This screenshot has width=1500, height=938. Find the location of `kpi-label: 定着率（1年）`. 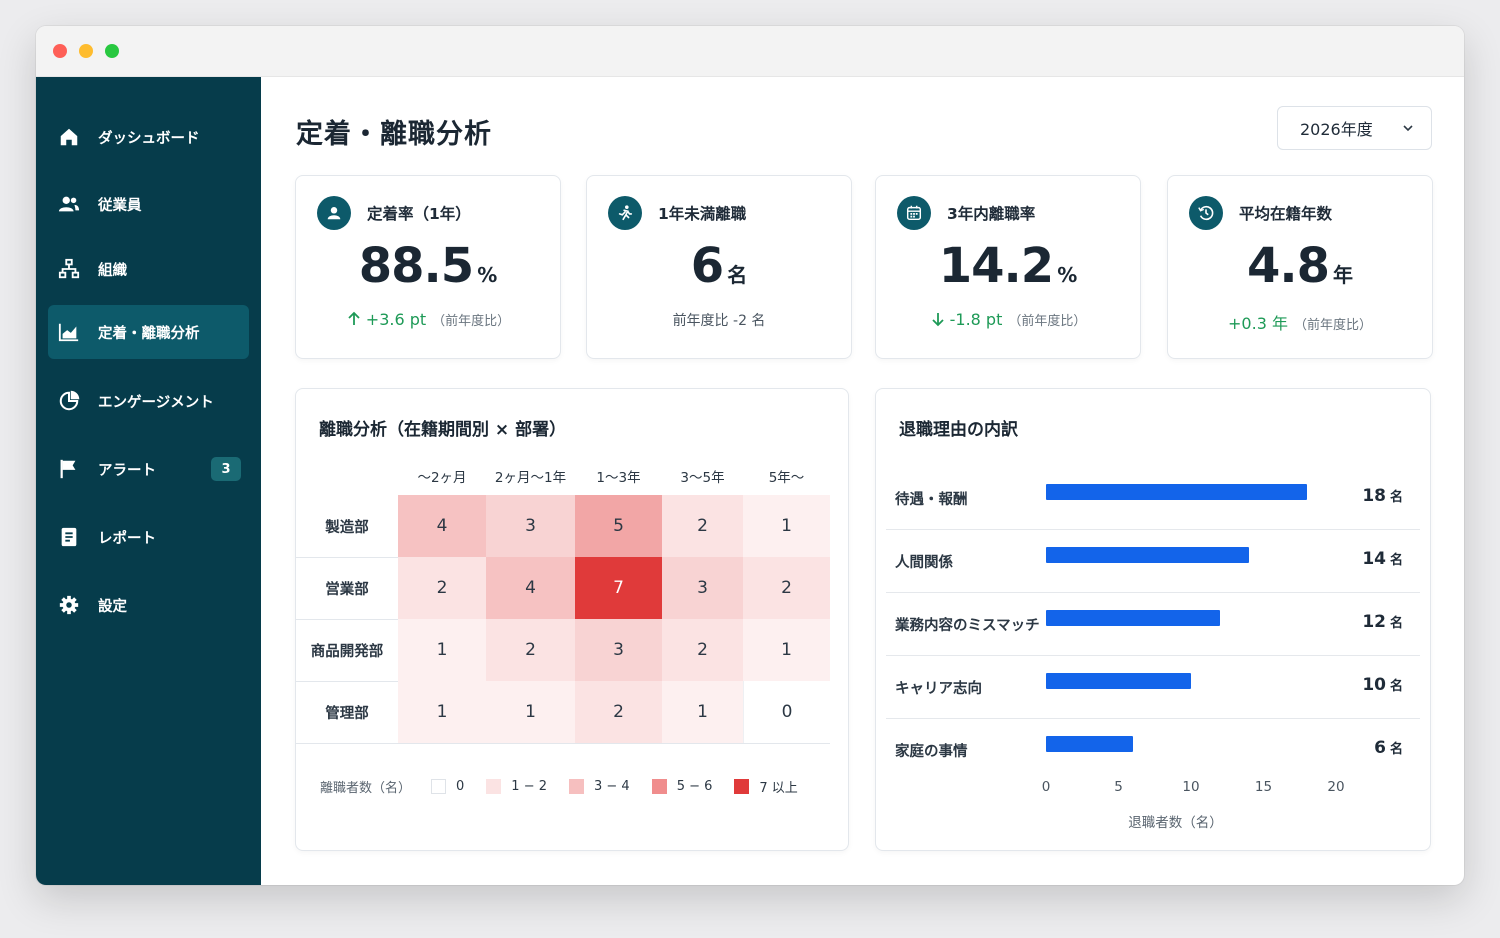

kpi-label: 定着率（1年） is located at coordinates (419, 214).